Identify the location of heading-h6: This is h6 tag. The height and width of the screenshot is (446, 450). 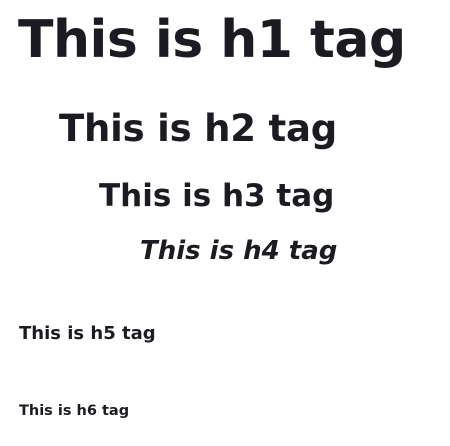
(74, 411).